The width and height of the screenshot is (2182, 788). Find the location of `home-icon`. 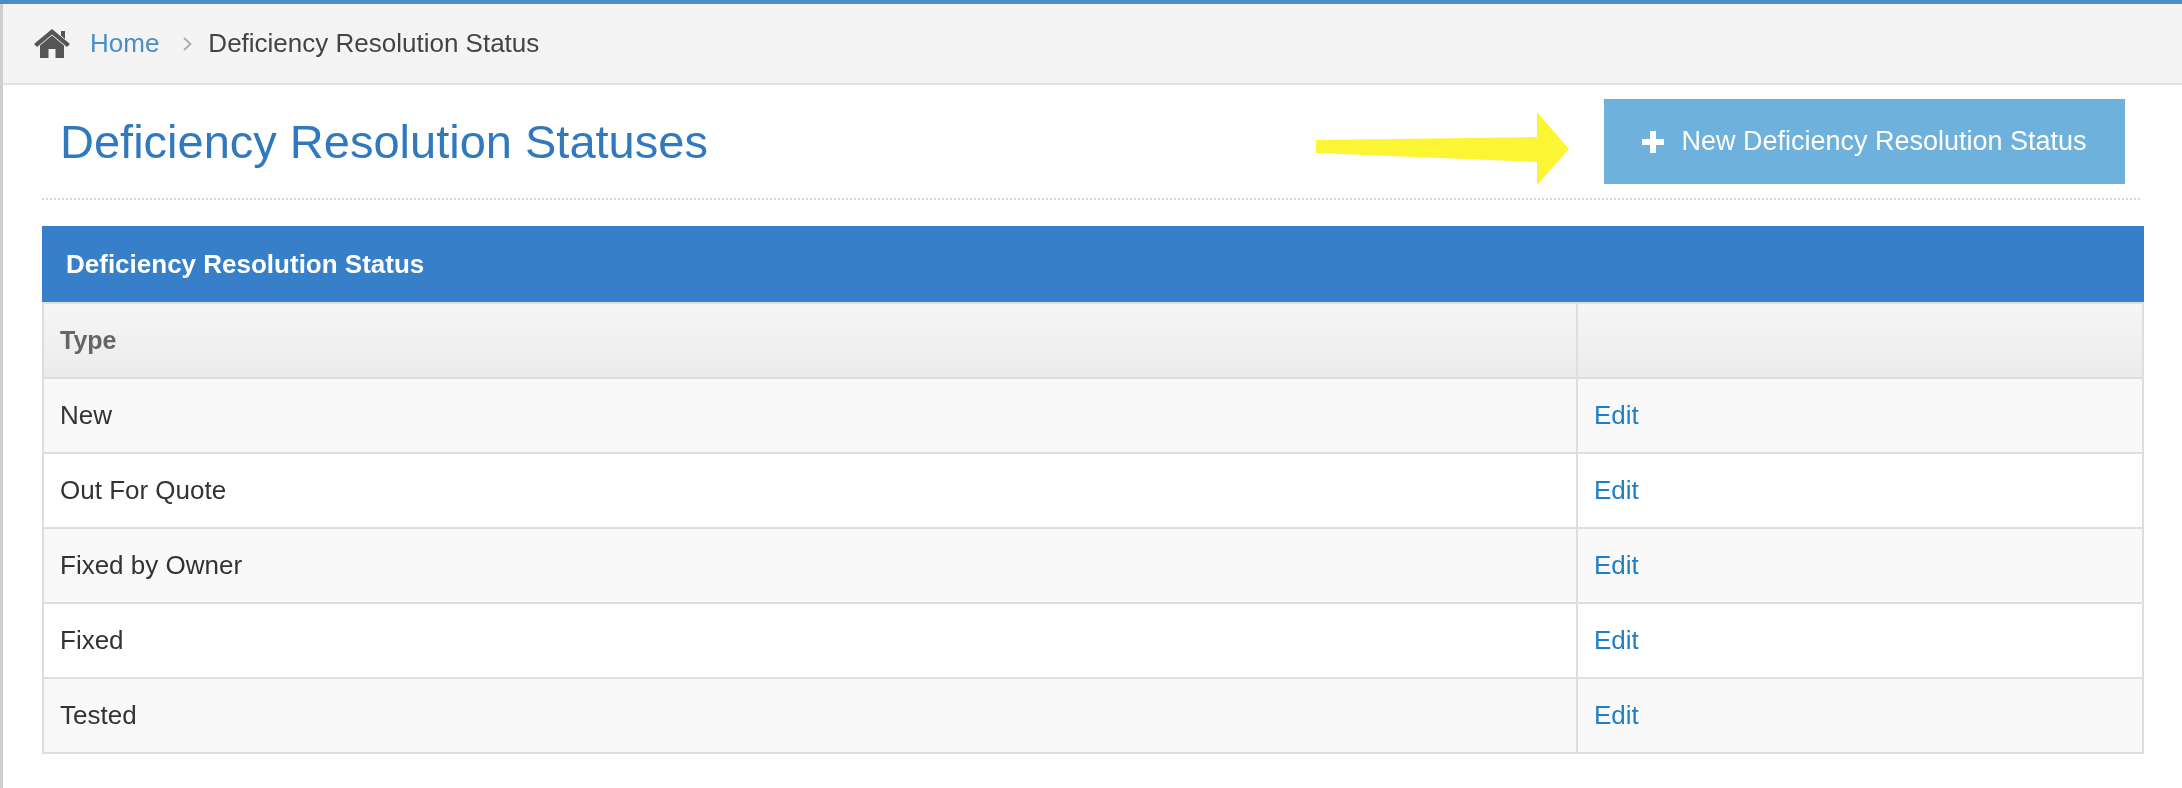

home-icon is located at coordinates (52, 43).